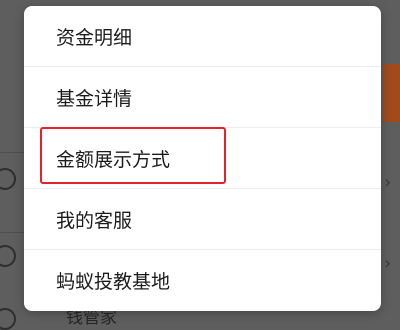 This screenshot has width=400, height=330. What do you see at coordinates (94, 98) in the screenshot?
I see `menu-item-label: 基金详情` at bounding box center [94, 98].